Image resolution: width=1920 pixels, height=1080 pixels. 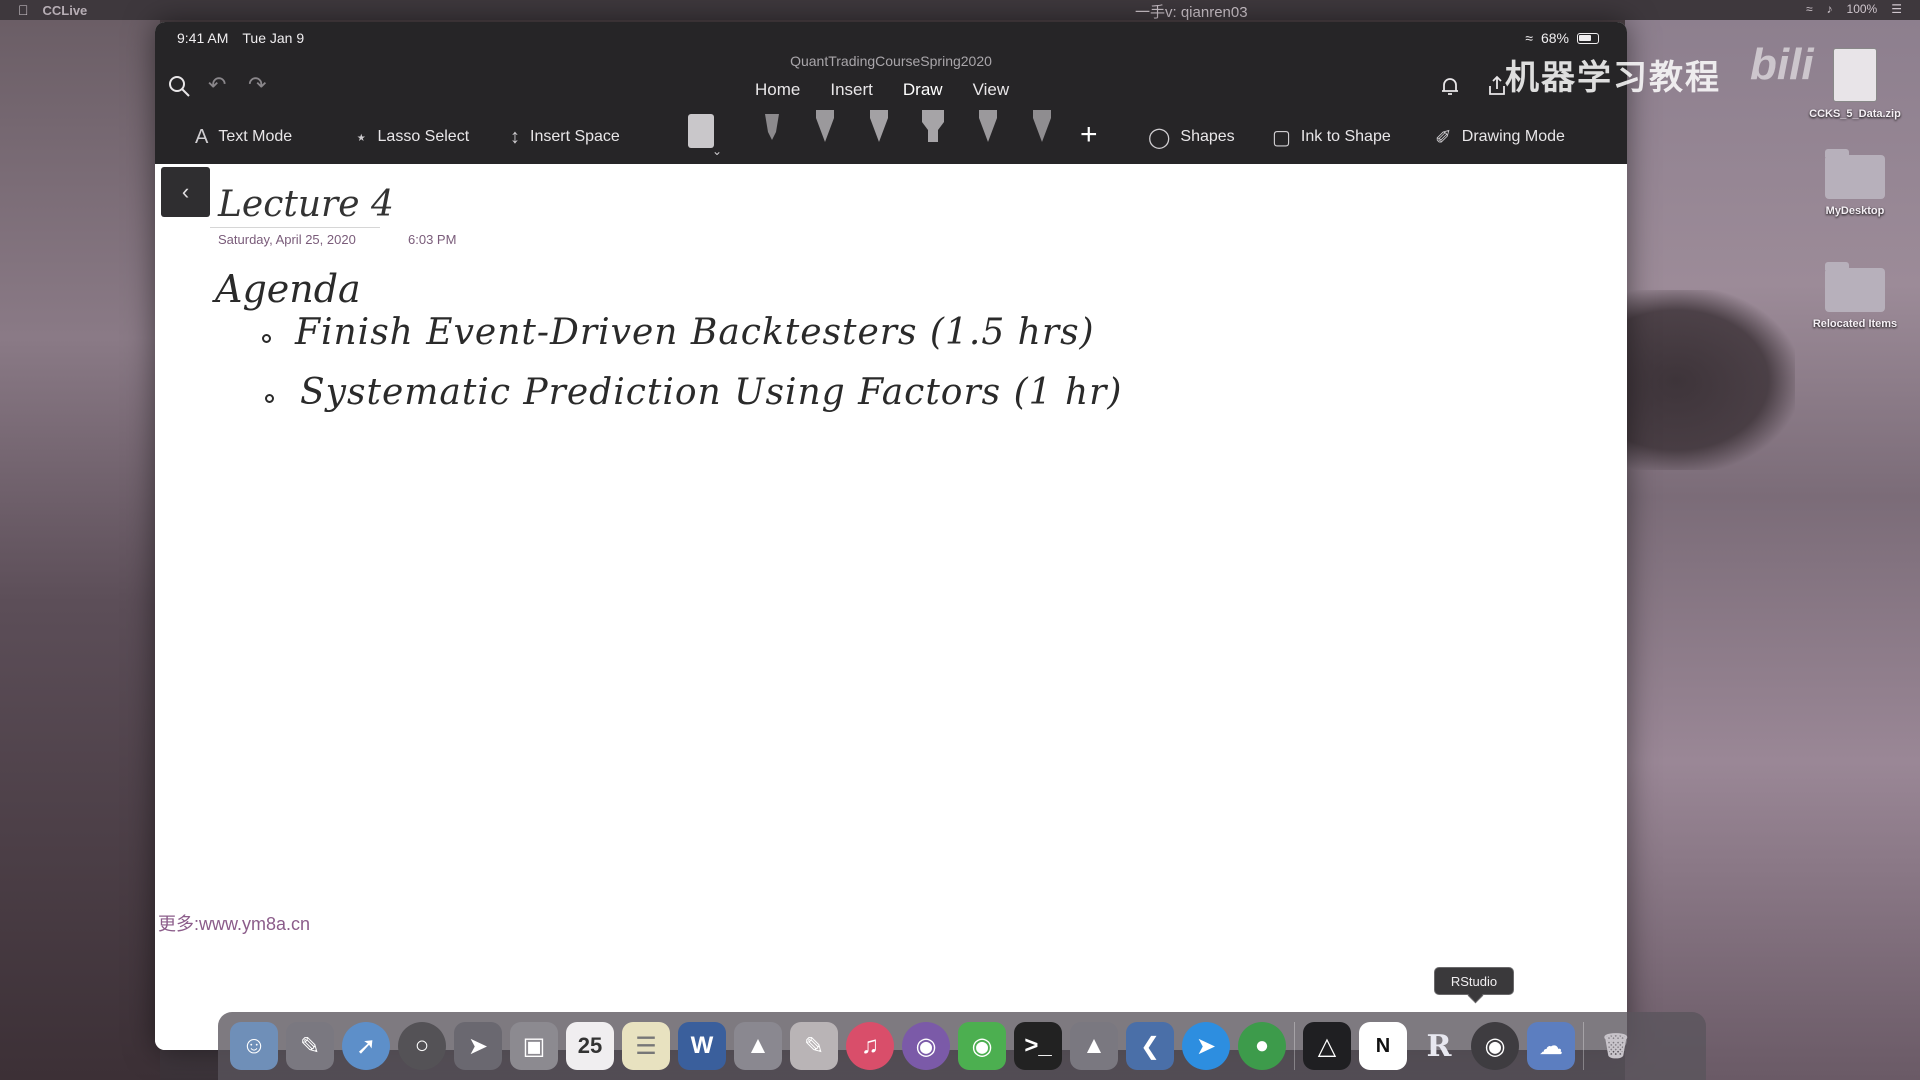 I want to click on keynote-icon: ▲, so click(x=758, y=1046).